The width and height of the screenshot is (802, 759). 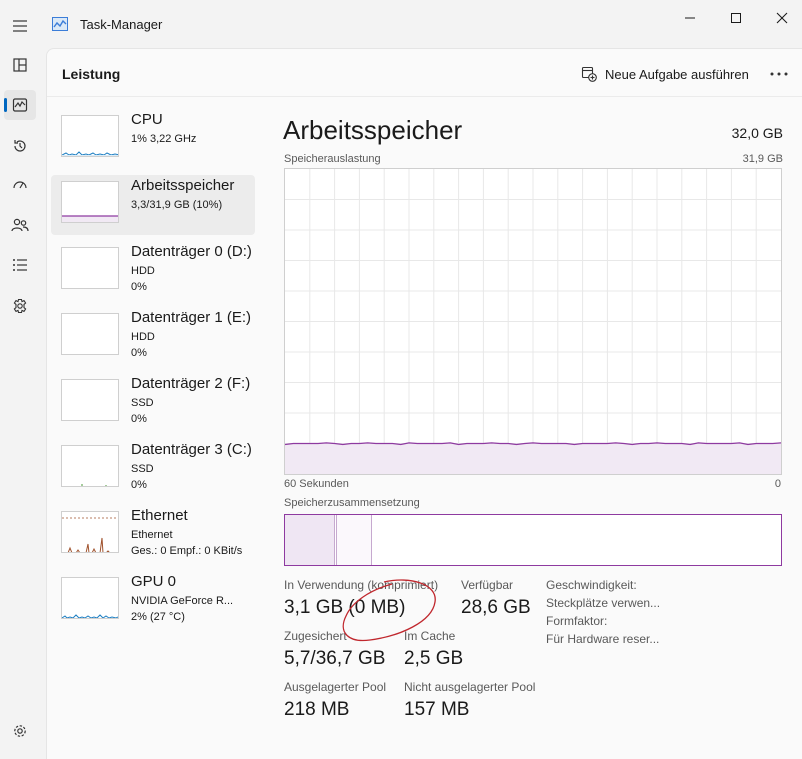 What do you see at coordinates (90, 268) in the screenshot?
I see `disk-0-thumbnail-graph` at bounding box center [90, 268].